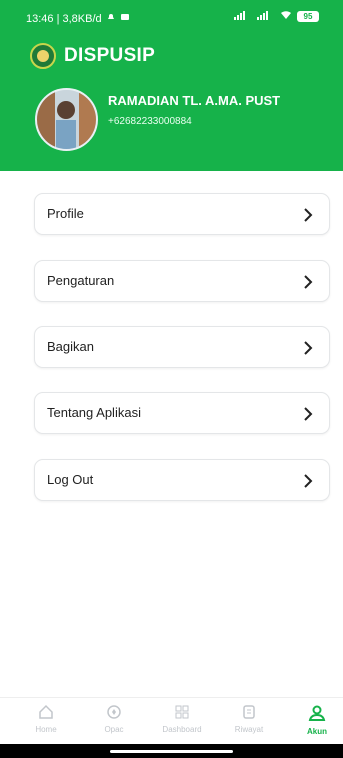  Describe the element at coordinates (125, 18) in the screenshot. I see `app-notification-icon` at that location.